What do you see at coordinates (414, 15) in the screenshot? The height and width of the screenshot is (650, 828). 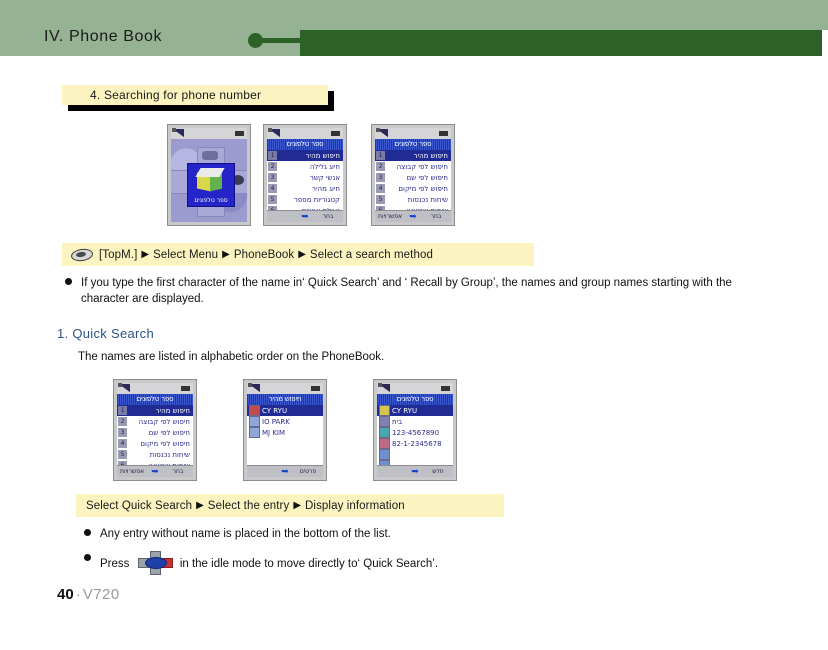 I see `header-light-band` at bounding box center [414, 15].